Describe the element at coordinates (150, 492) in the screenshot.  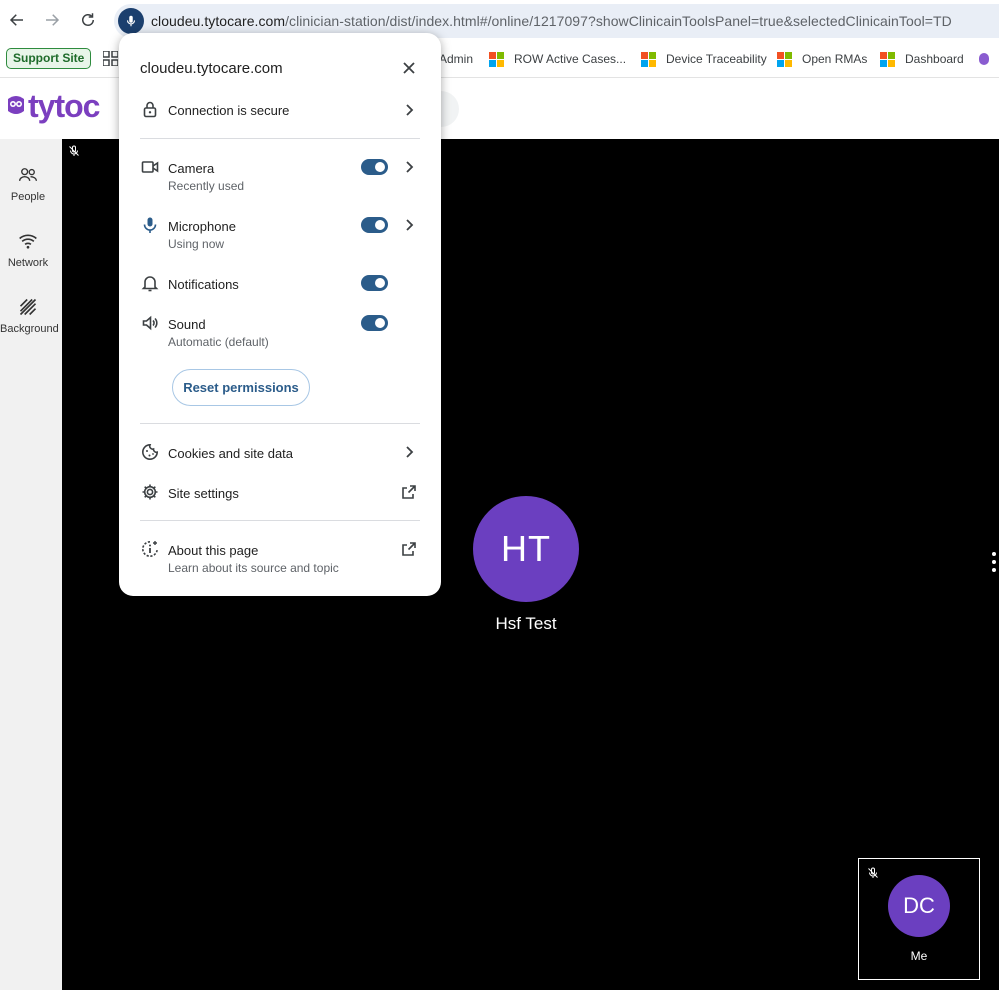
I see `gear-icon` at that location.